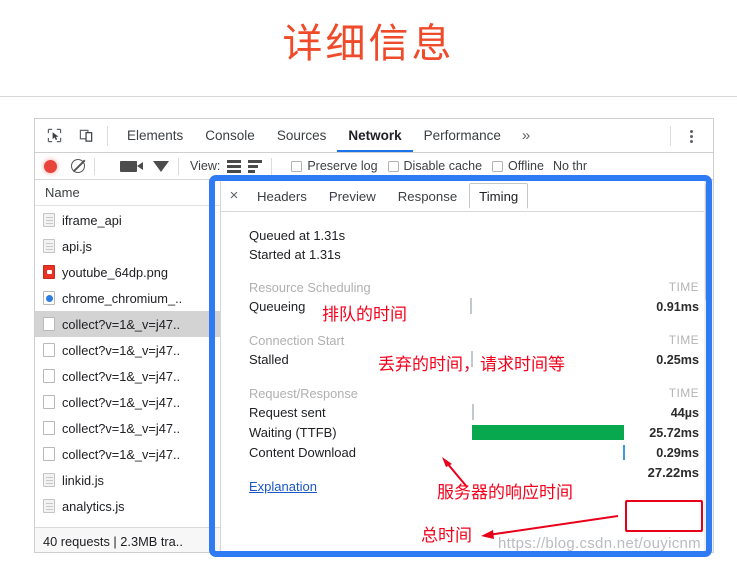 The width and height of the screenshot is (737, 569). I want to click on view-label: View:, so click(205, 166).